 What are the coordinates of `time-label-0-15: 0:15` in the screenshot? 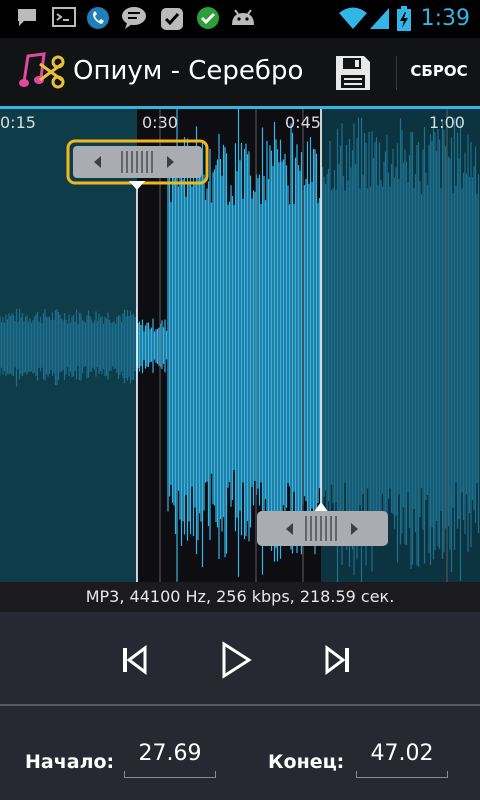 It's located at (18, 122).